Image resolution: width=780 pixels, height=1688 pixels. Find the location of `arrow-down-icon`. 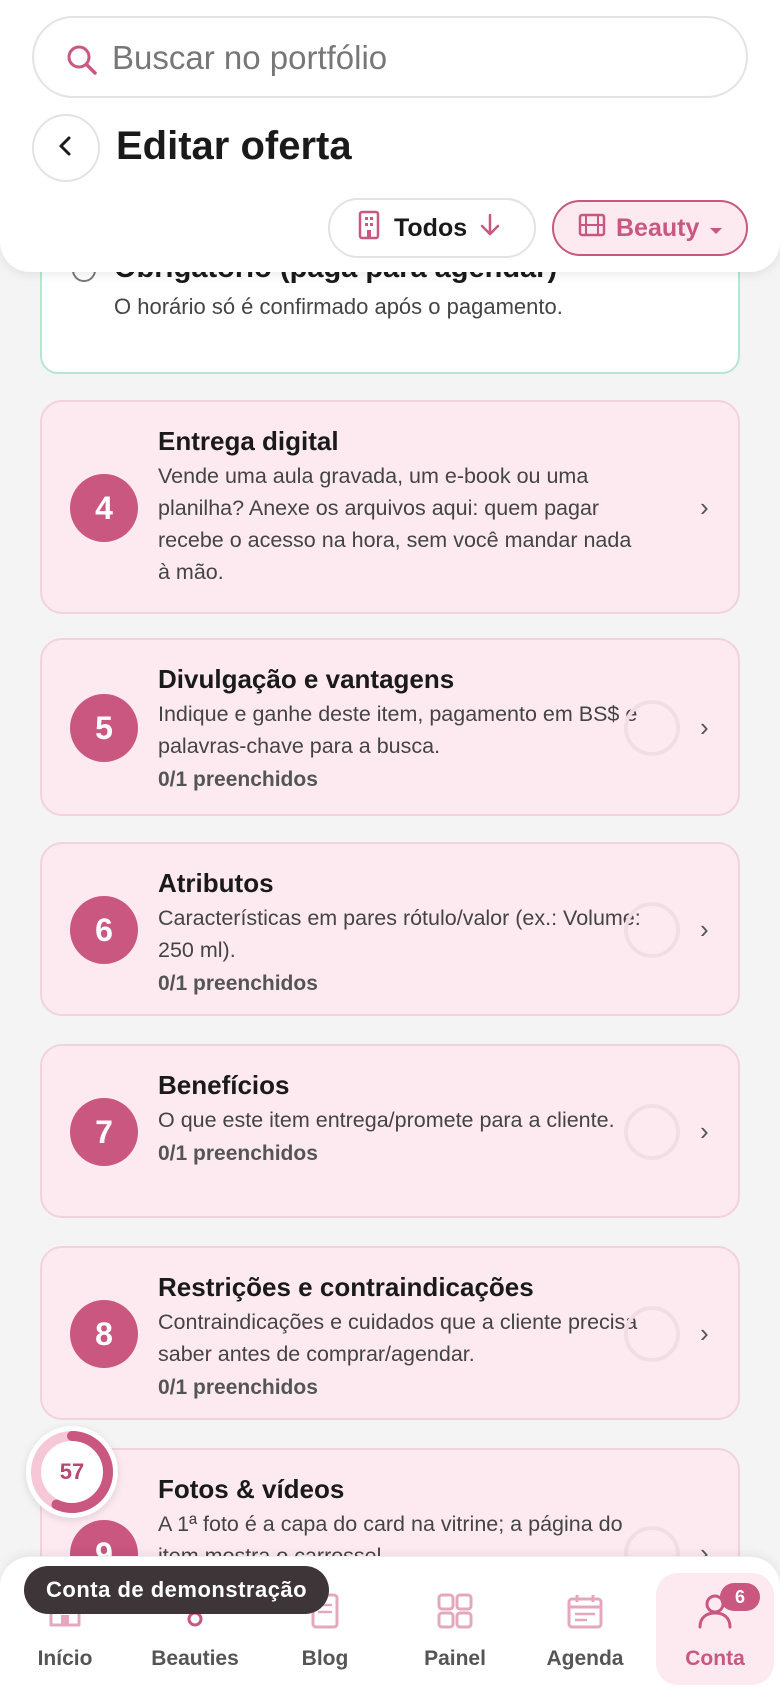

arrow-down-icon is located at coordinates (490, 228).